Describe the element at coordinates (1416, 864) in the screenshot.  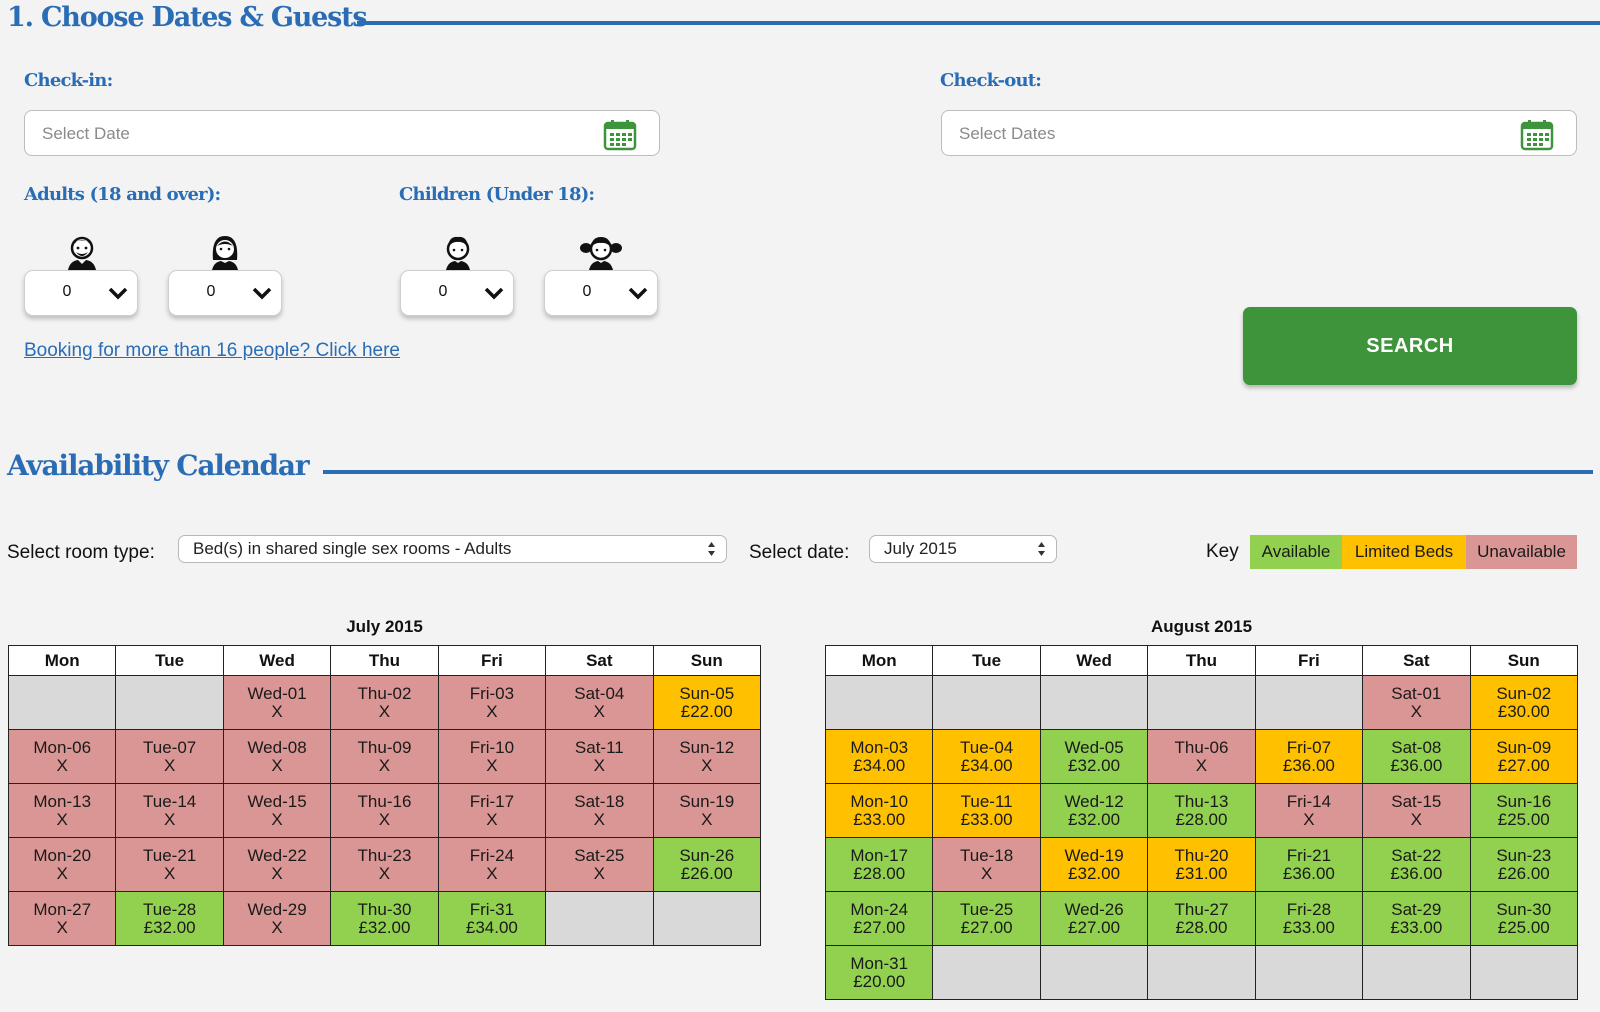
I see `day-cell-available: Sat-22 £36.00` at that location.